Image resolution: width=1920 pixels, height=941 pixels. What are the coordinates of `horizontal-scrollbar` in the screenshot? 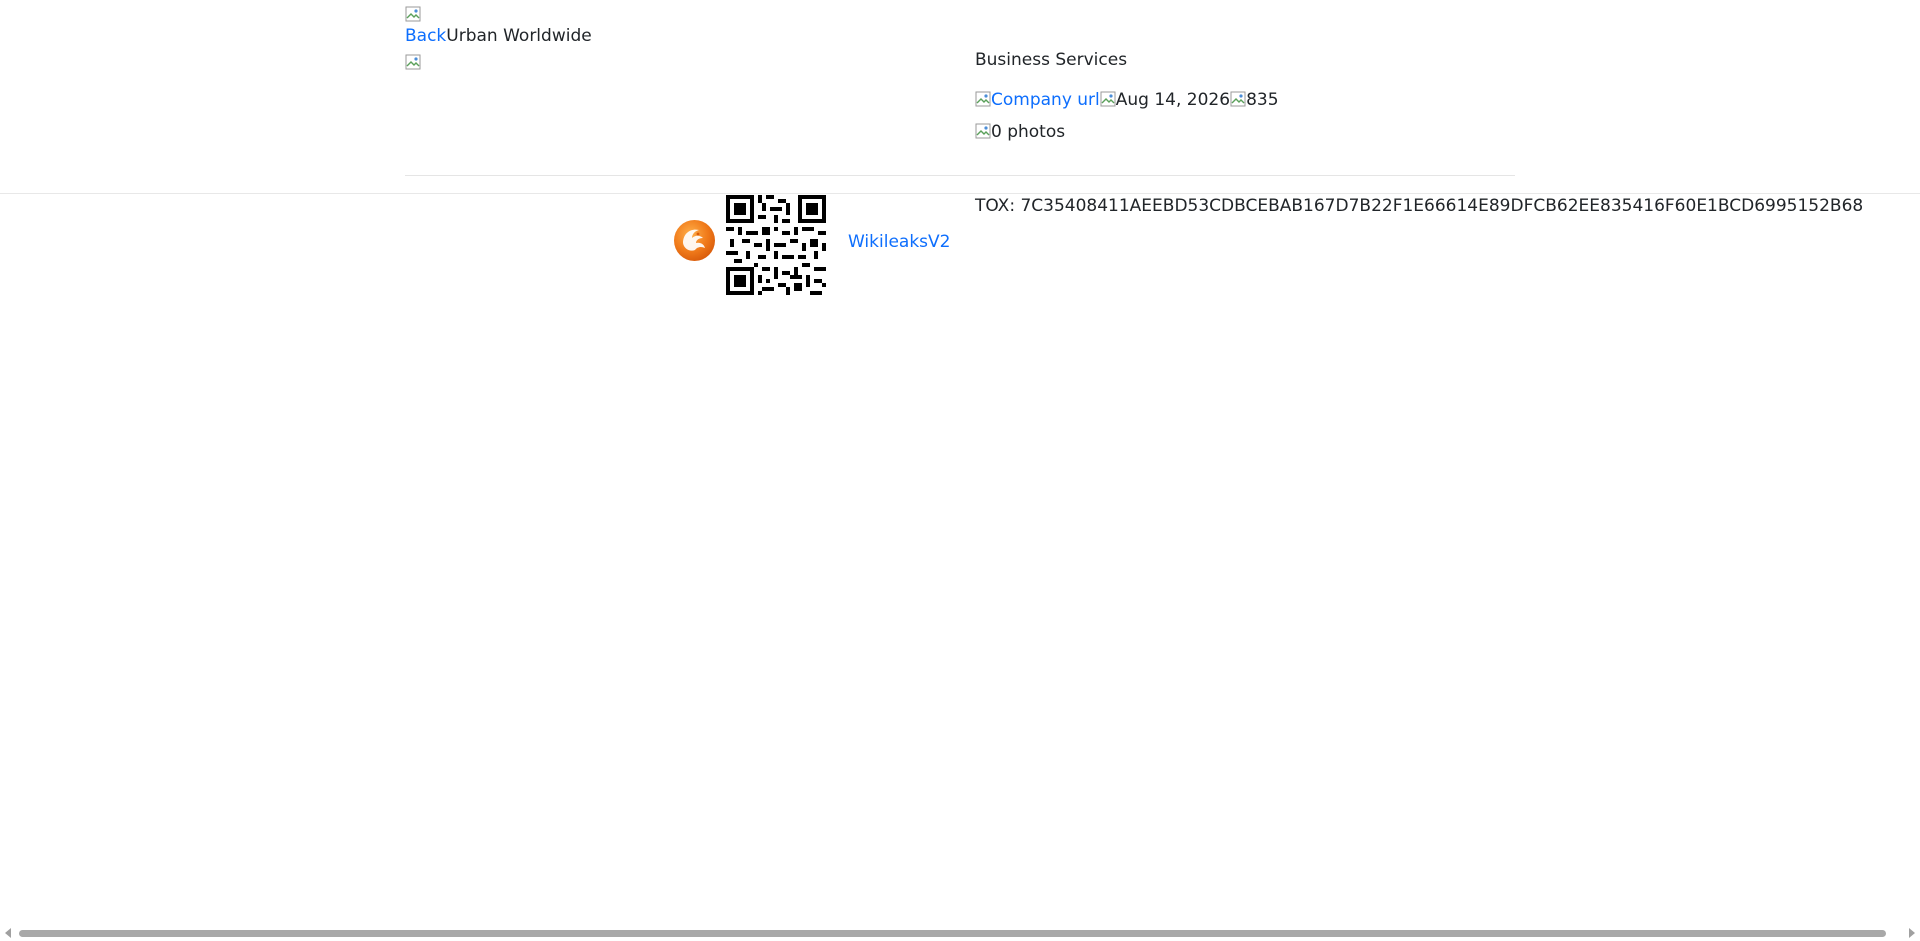 It's located at (960, 933).